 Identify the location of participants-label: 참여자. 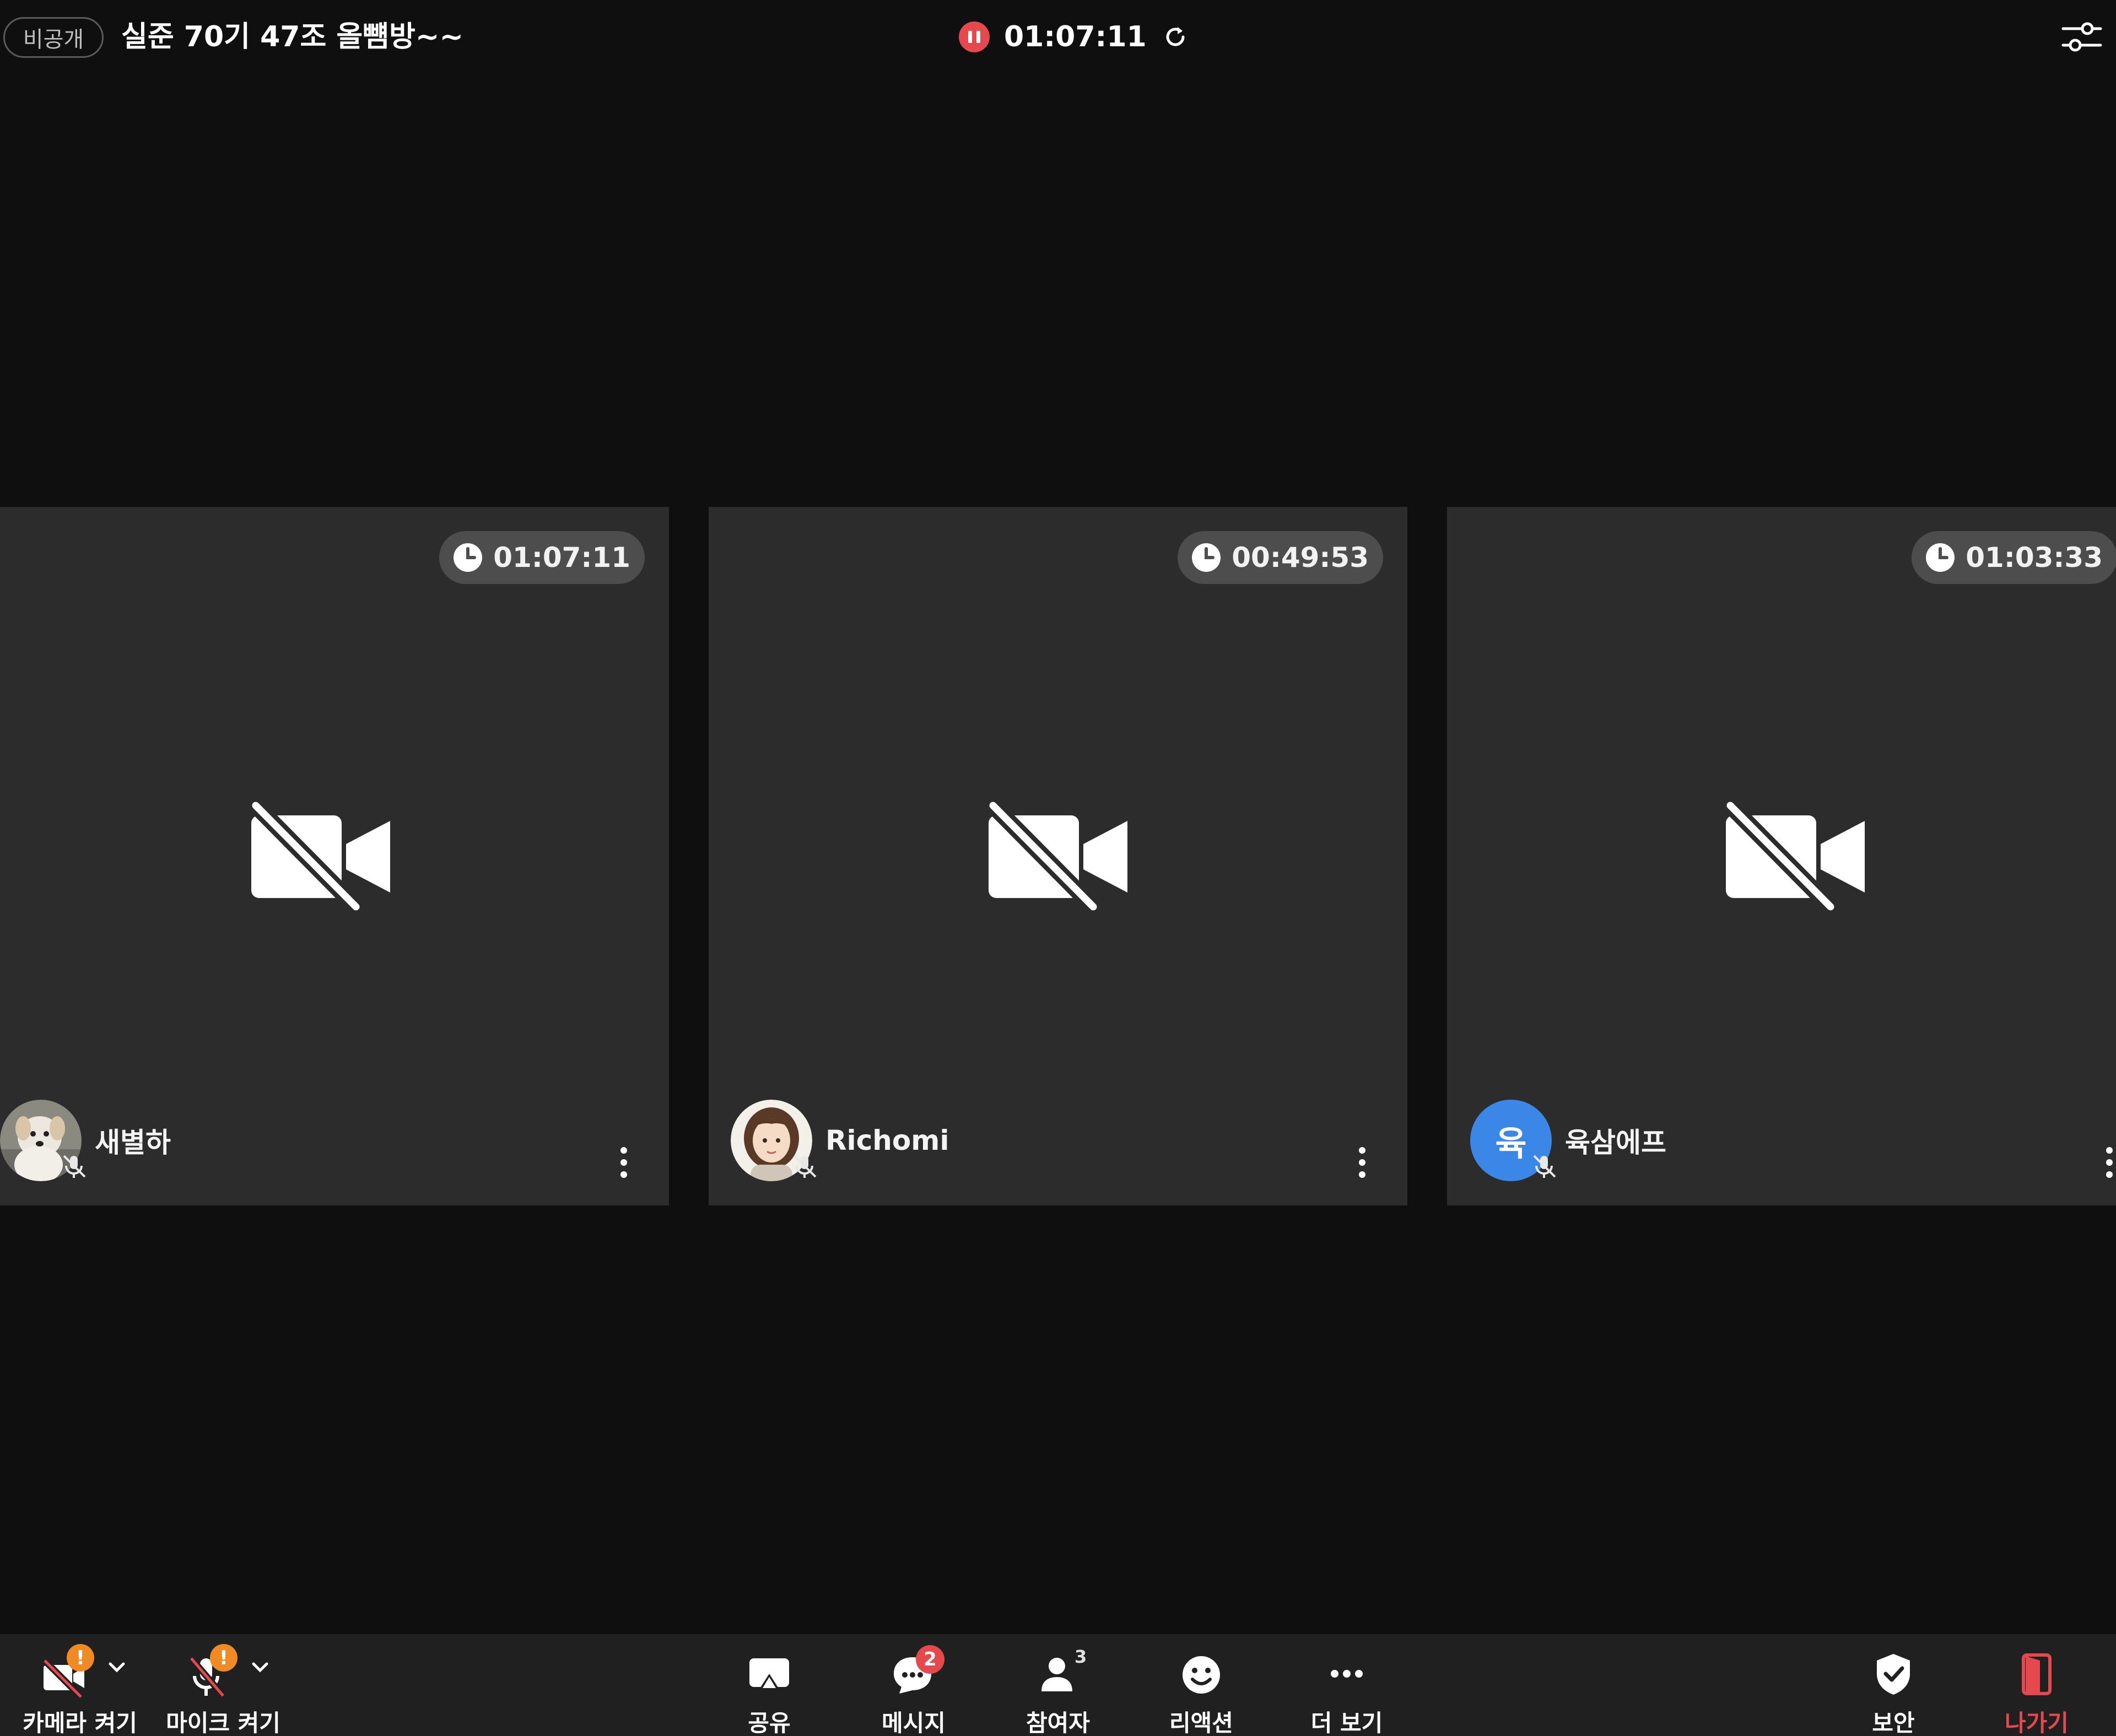
(1058, 1723).